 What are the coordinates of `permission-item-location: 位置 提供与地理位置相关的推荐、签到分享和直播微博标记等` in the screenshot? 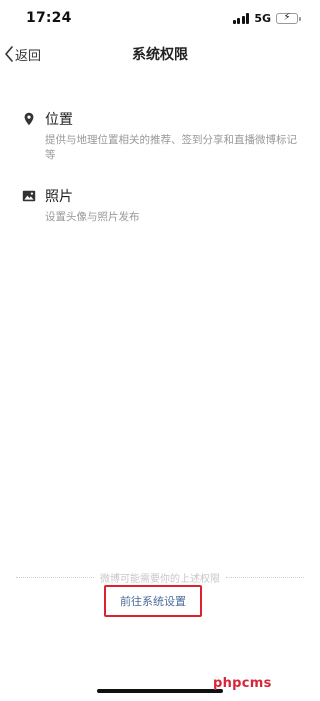 It's located at (160, 135).